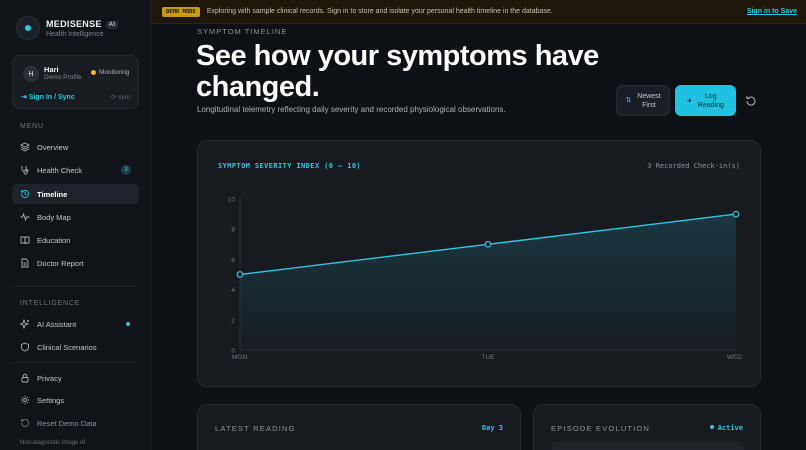  Describe the element at coordinates (25, 378) in the screenshot. I see `lock-icon` at that location.